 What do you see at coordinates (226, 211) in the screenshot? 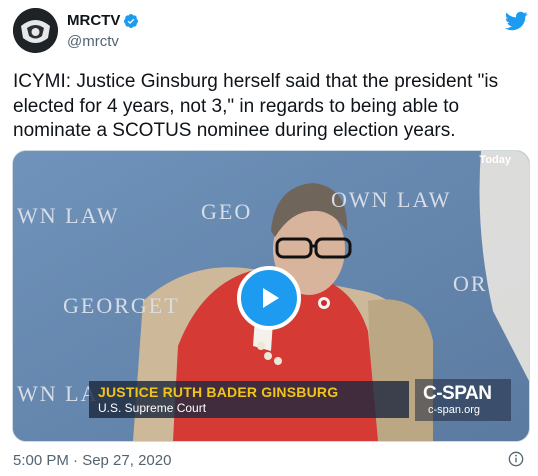
I see `backdrop-text-center: GEO` at bounding box center [226, 211].